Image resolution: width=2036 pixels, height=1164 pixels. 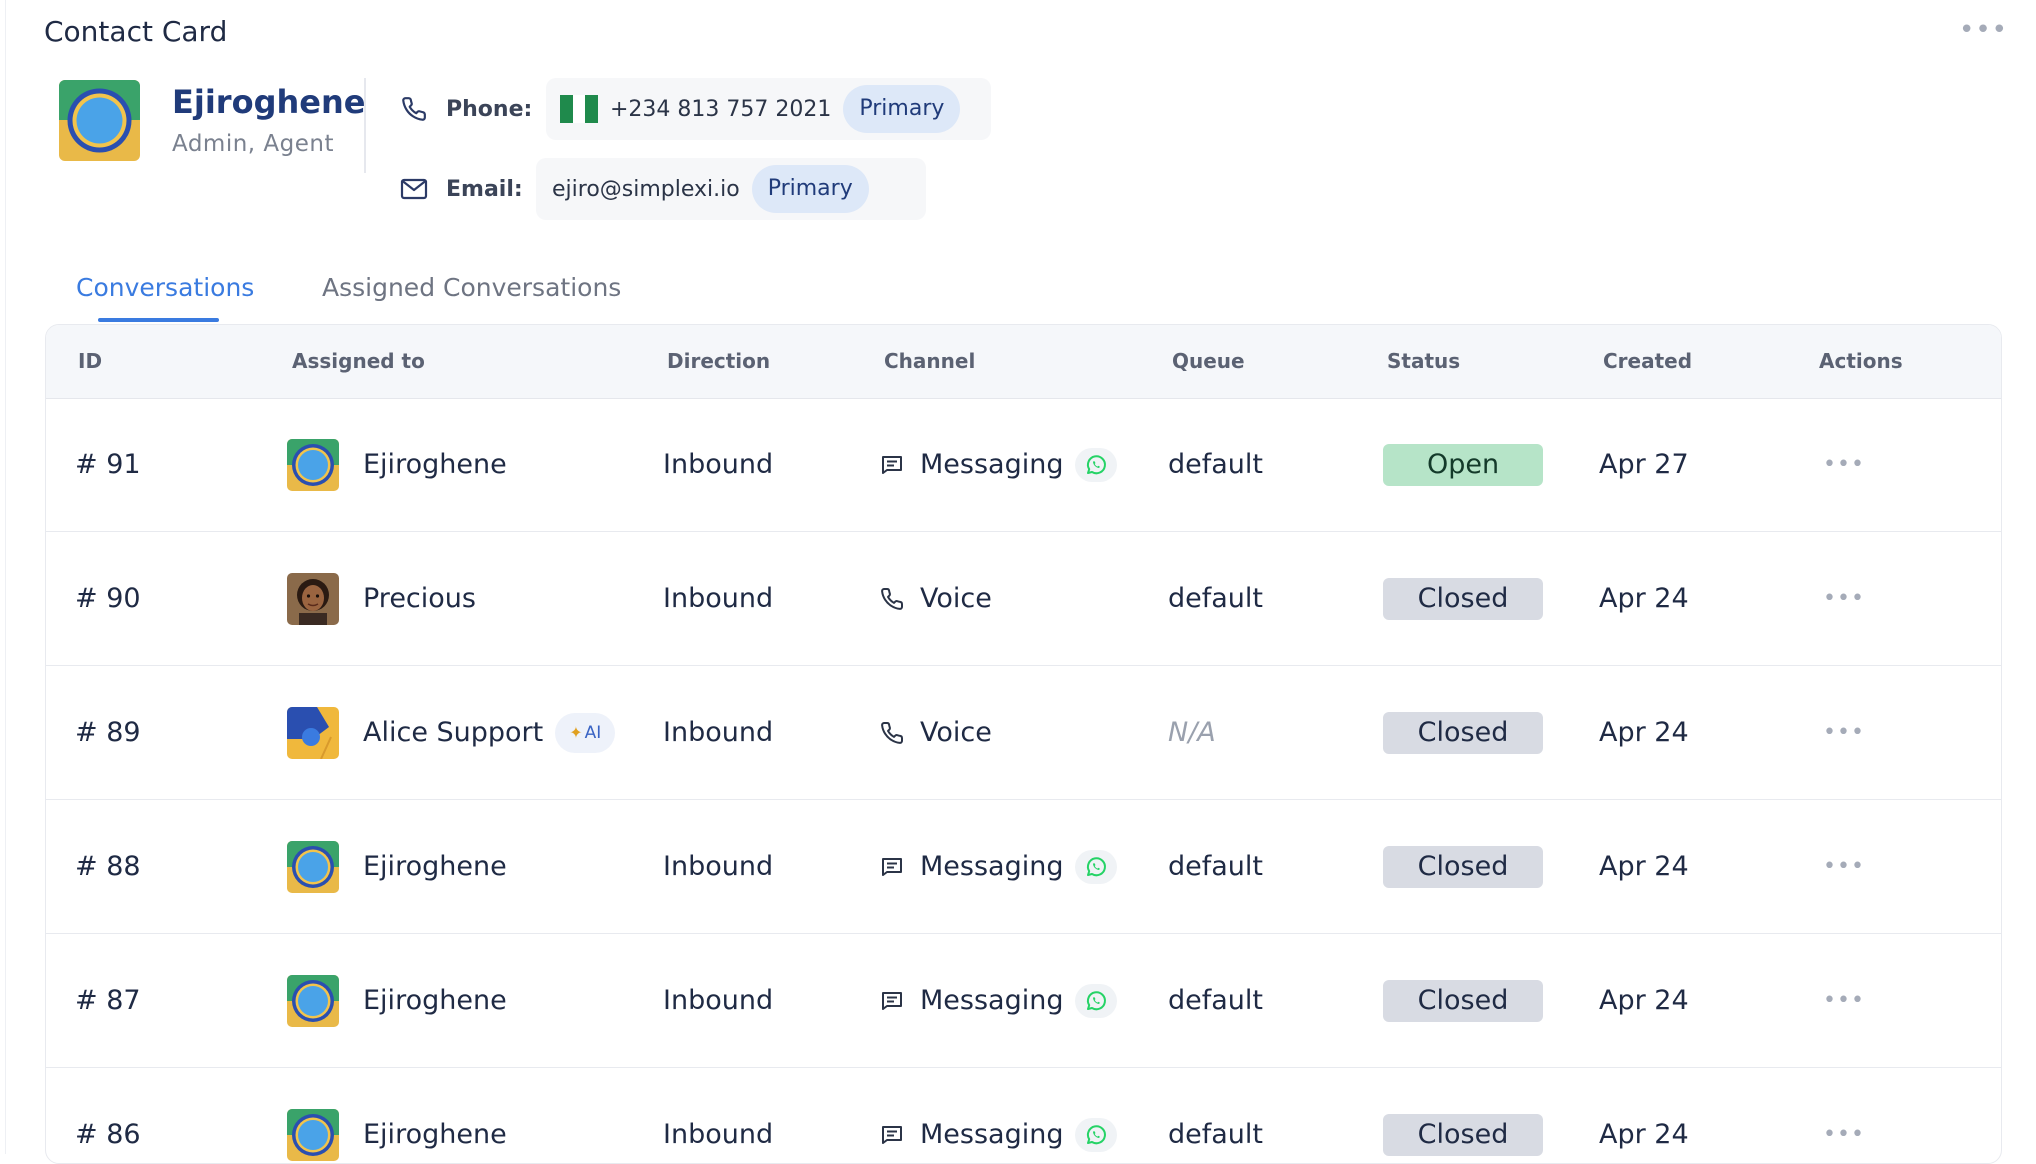 What do you see at coordinates (646, 189) in the screenshot?
I see `email-value: ejiro@simplexi.io` at bounding box center [646, 189].